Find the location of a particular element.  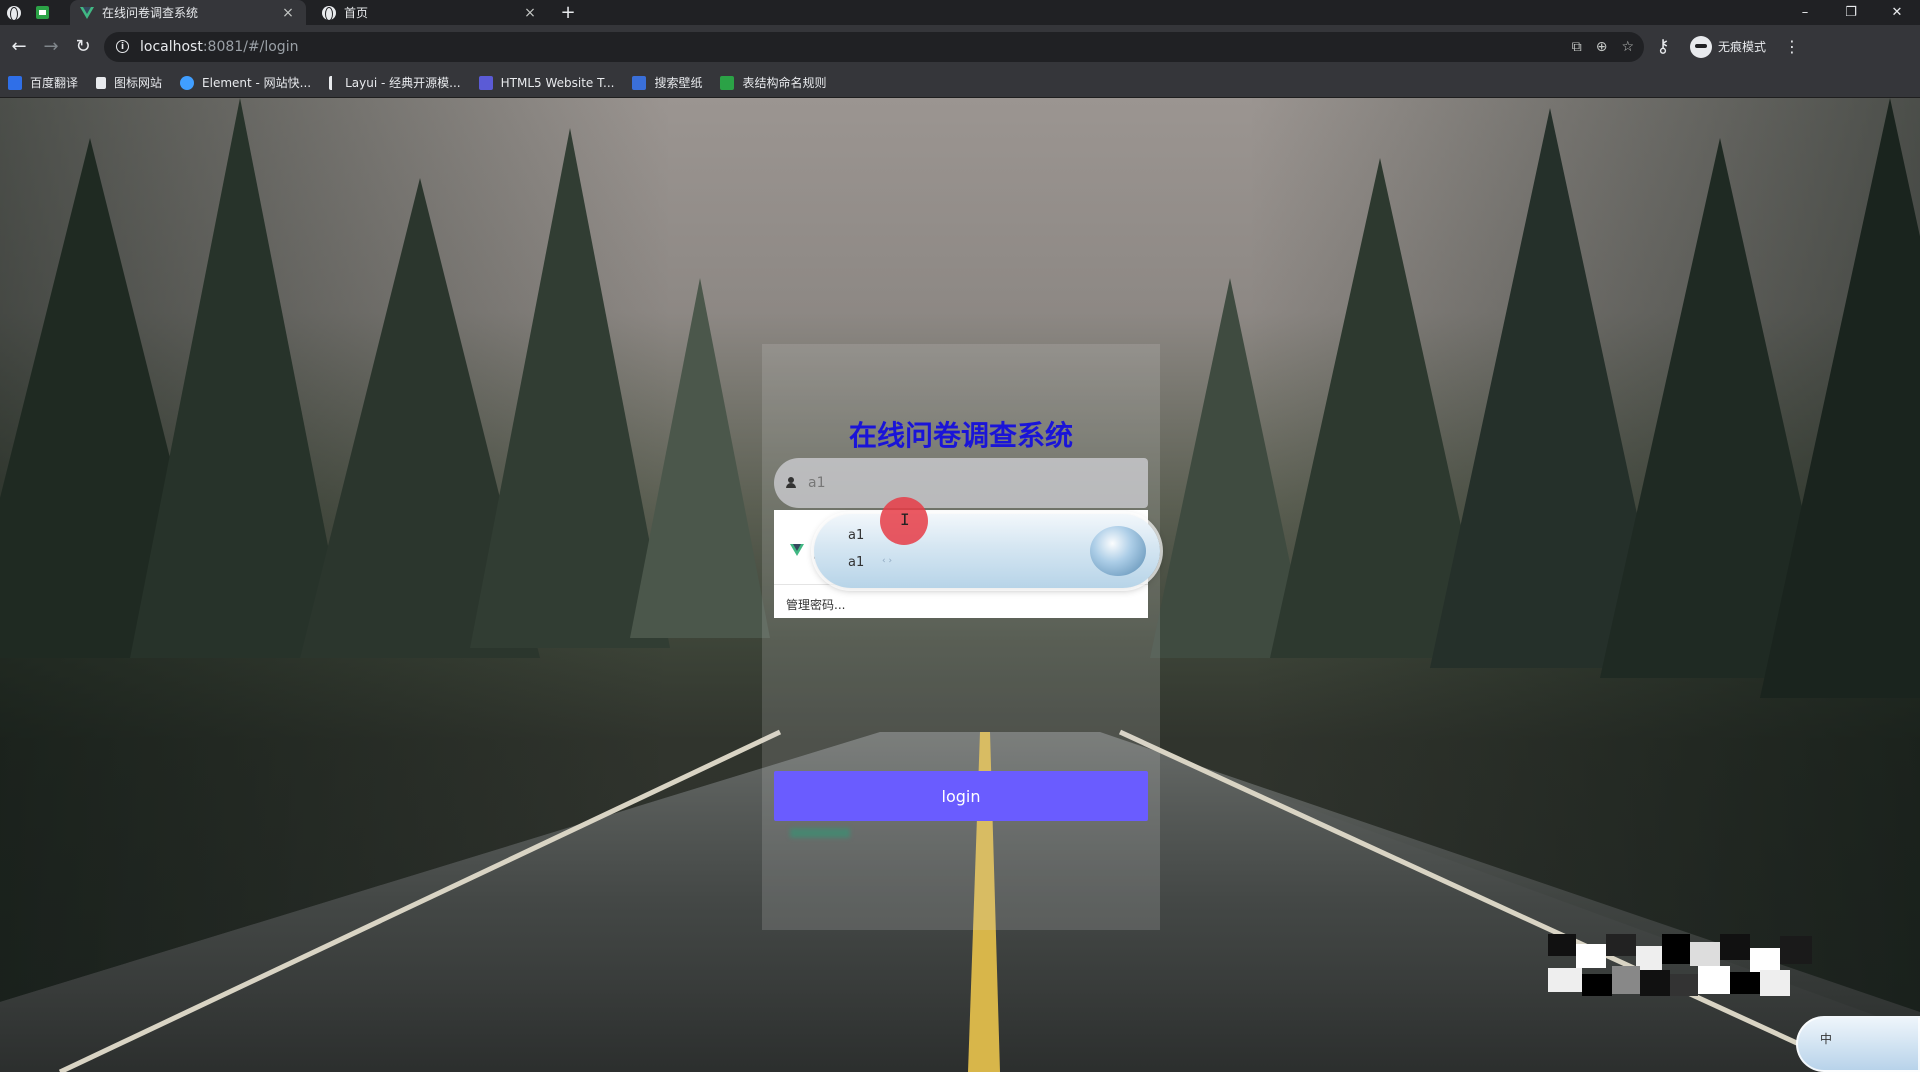

bookmark-label: 搜索壁纸 is located at coordinates (678, 83).